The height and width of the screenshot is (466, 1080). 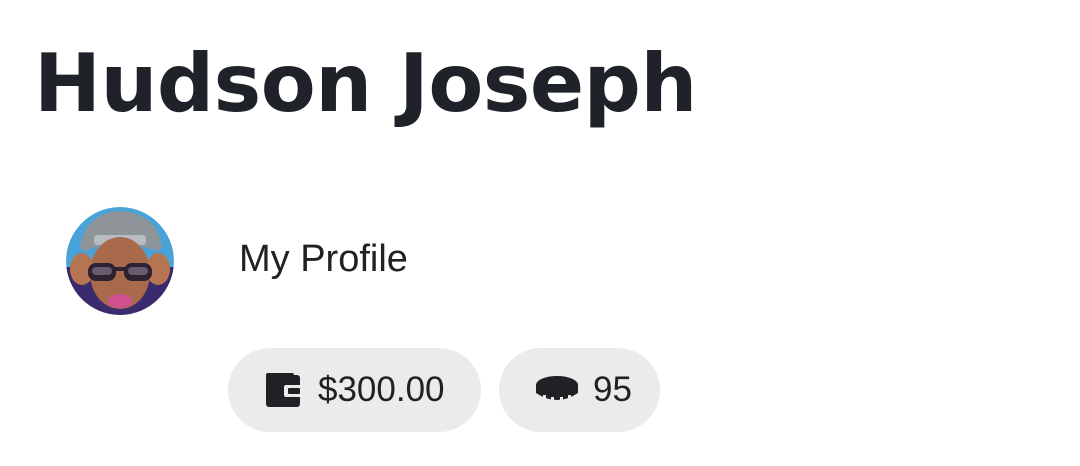 I want to click on wallet-balance-chip: $300.00, so click(x=354, y=390).